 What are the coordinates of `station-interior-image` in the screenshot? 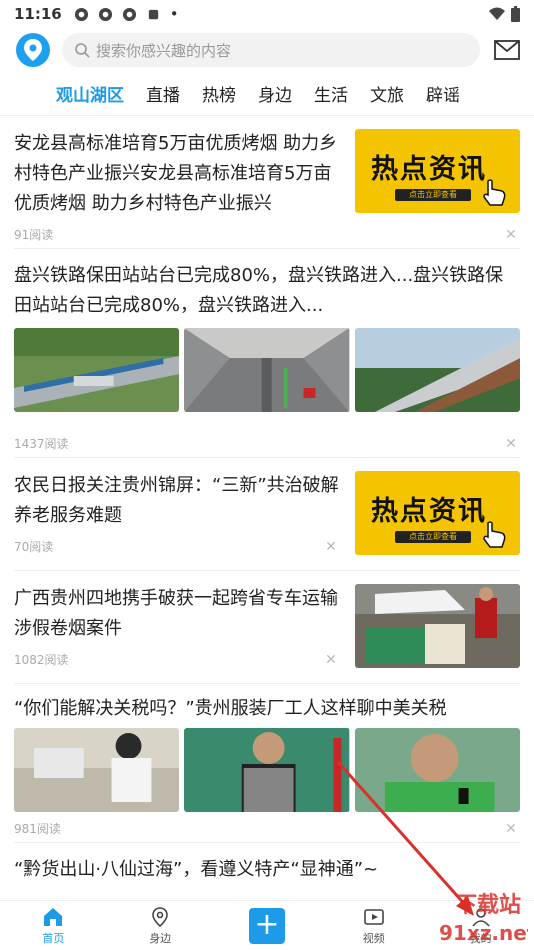 It's located at (267, 370).